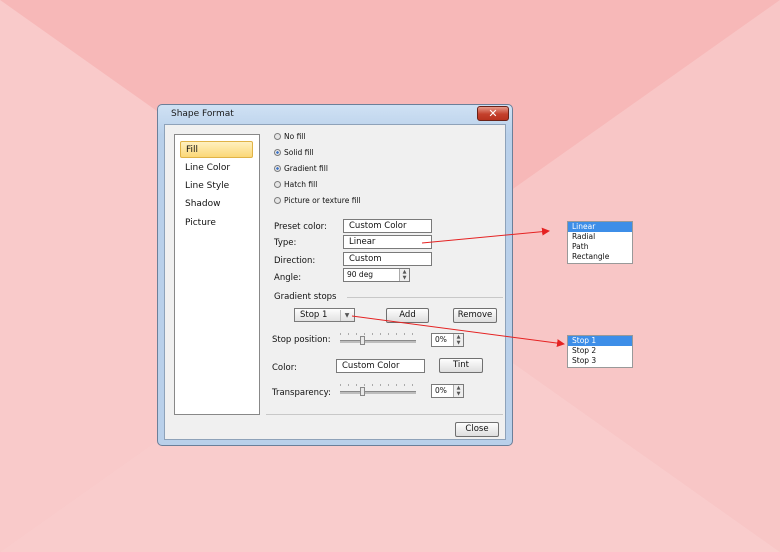 Image resolution: width=780 pixels, height=552 pixels. I want to click on type-options-popup: Linear Radial Path Rectangle, so click(600, 242).